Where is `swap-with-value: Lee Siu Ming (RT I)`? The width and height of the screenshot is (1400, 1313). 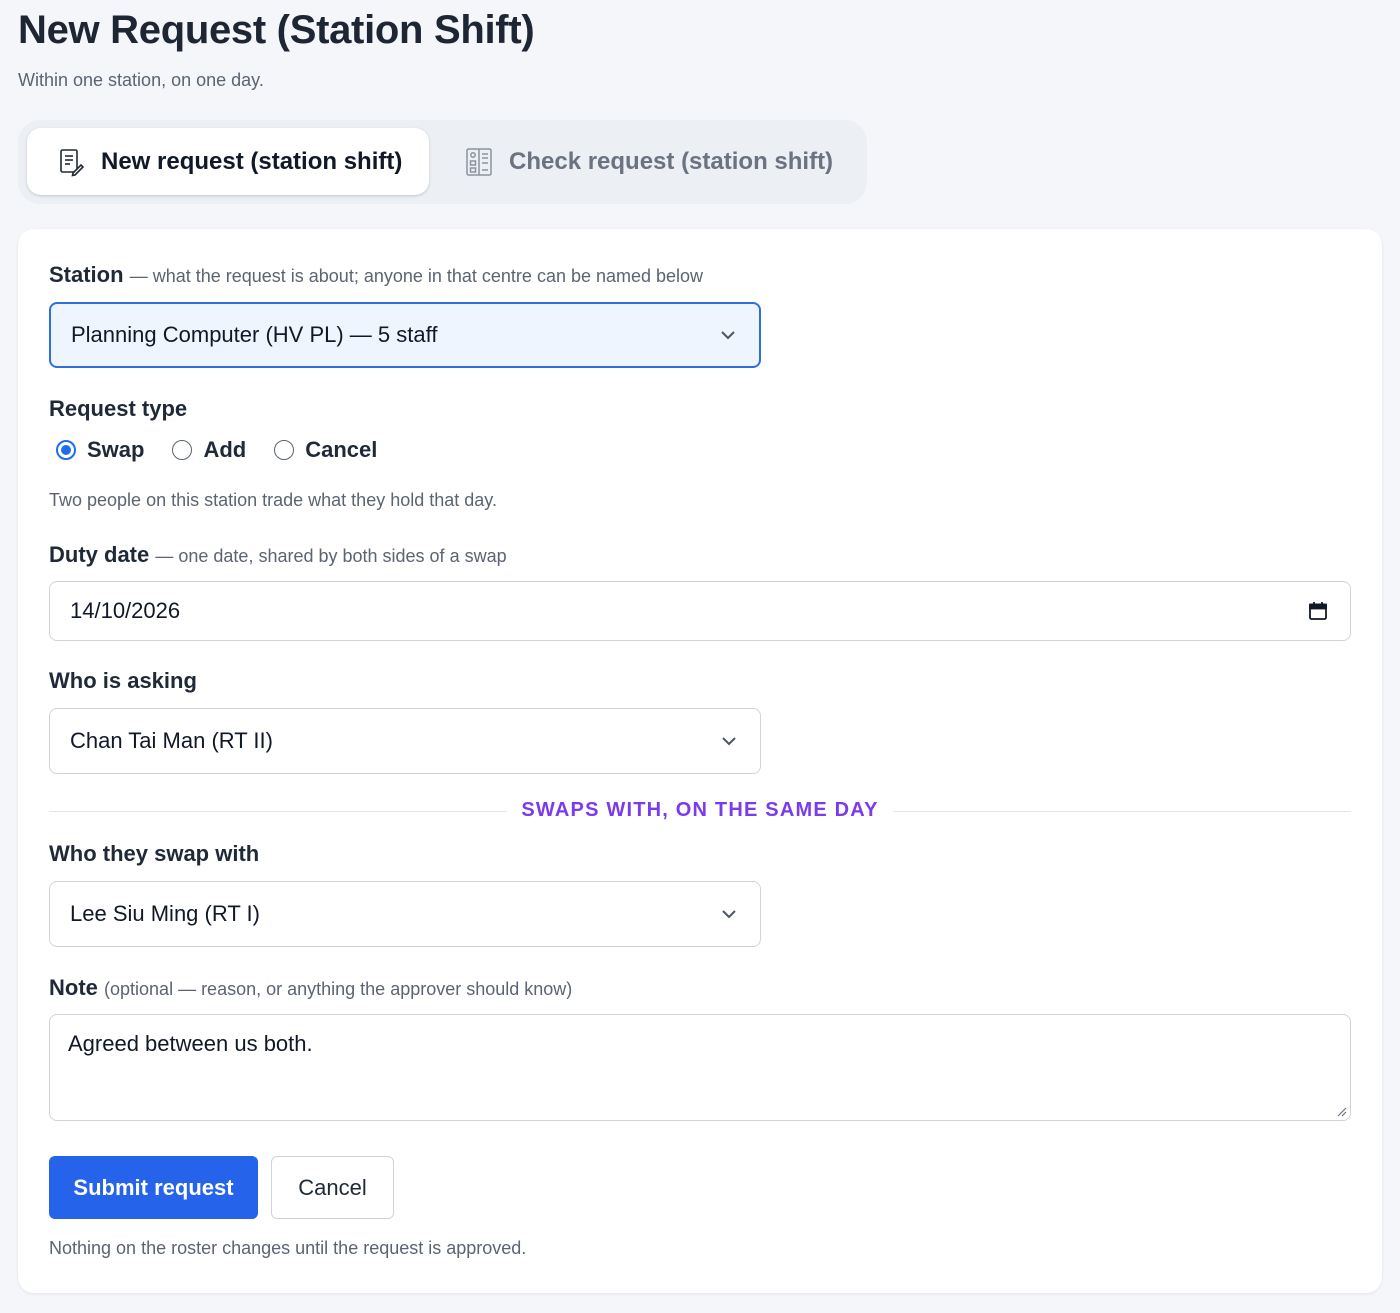
swap-with-value: Lee Siu Ming (RT I) is located at coordinates (165, 913).